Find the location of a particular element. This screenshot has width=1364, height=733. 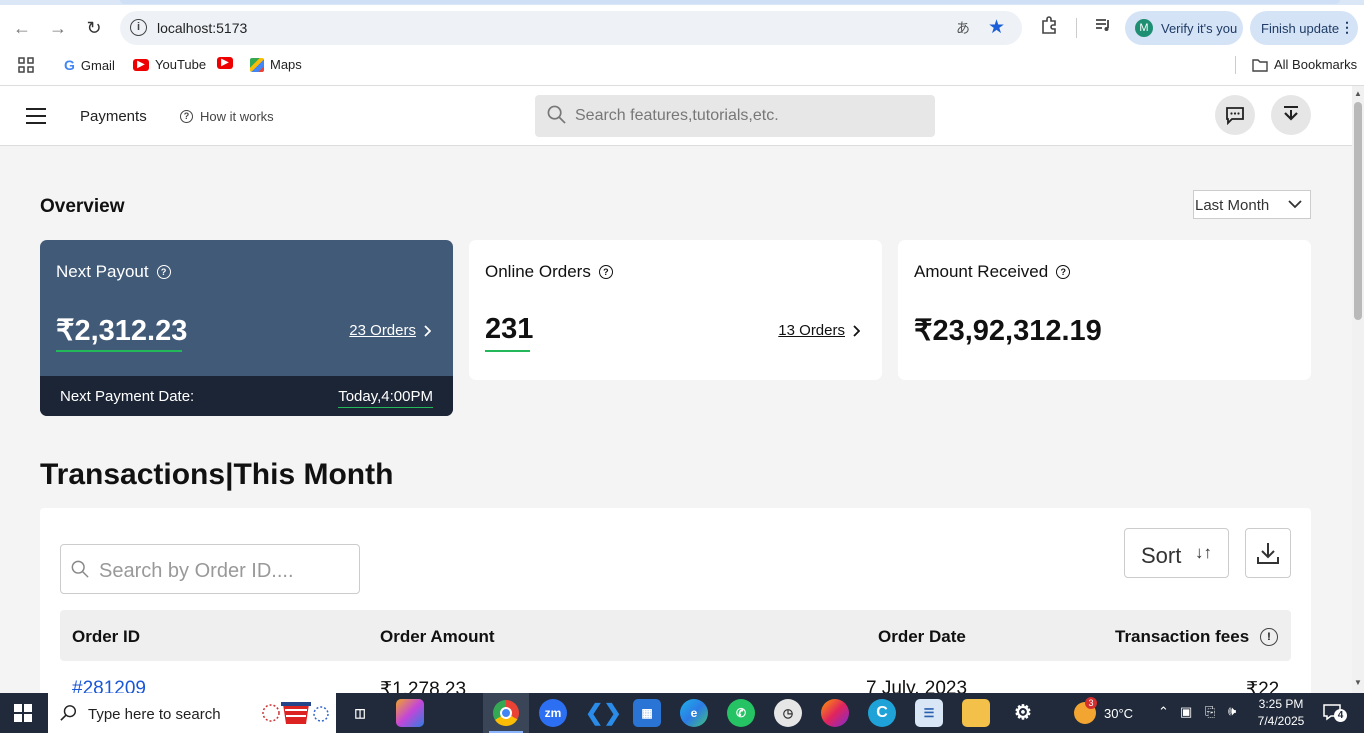

chrome-icon is located at coordinates (506, 713).